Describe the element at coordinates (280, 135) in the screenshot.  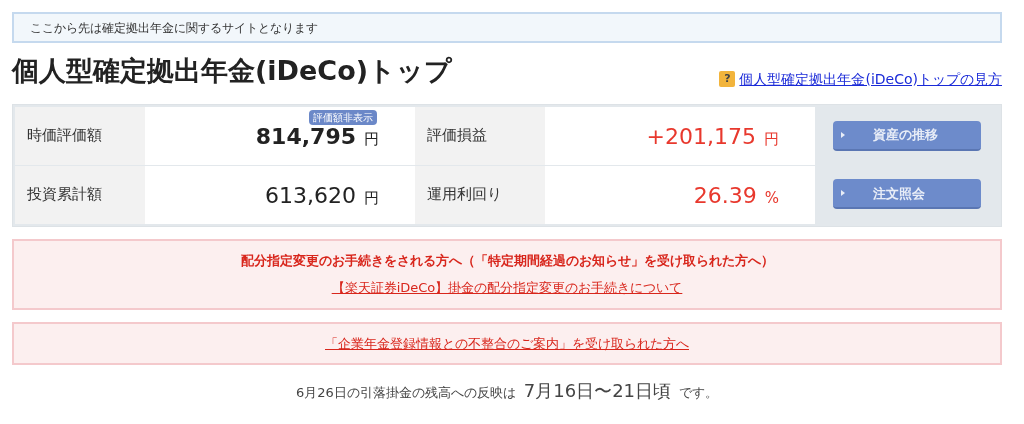
I see `summary-value: 評価額非表示 814,795 円` at that location.